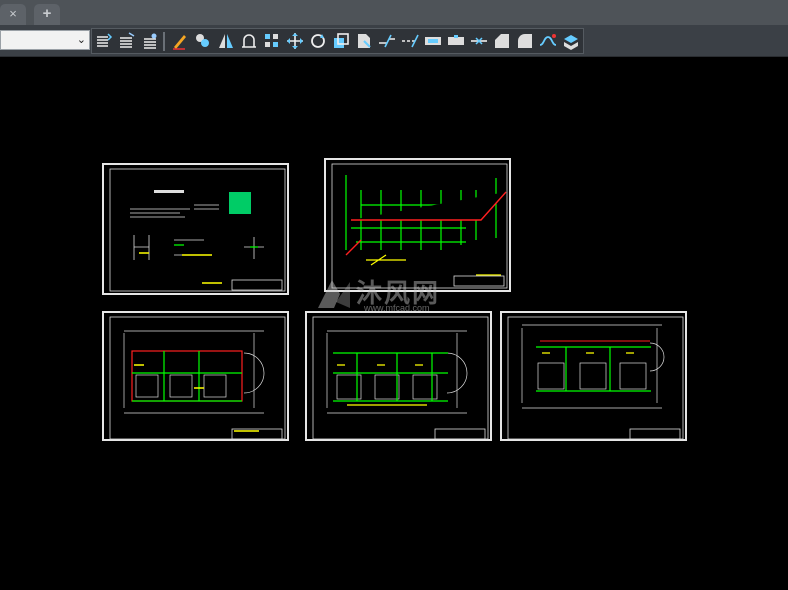  Describe the element at coordinates (392, 294) in the screenshot. I see `watermark: 沐风网 www.mfcad.com` at that location.